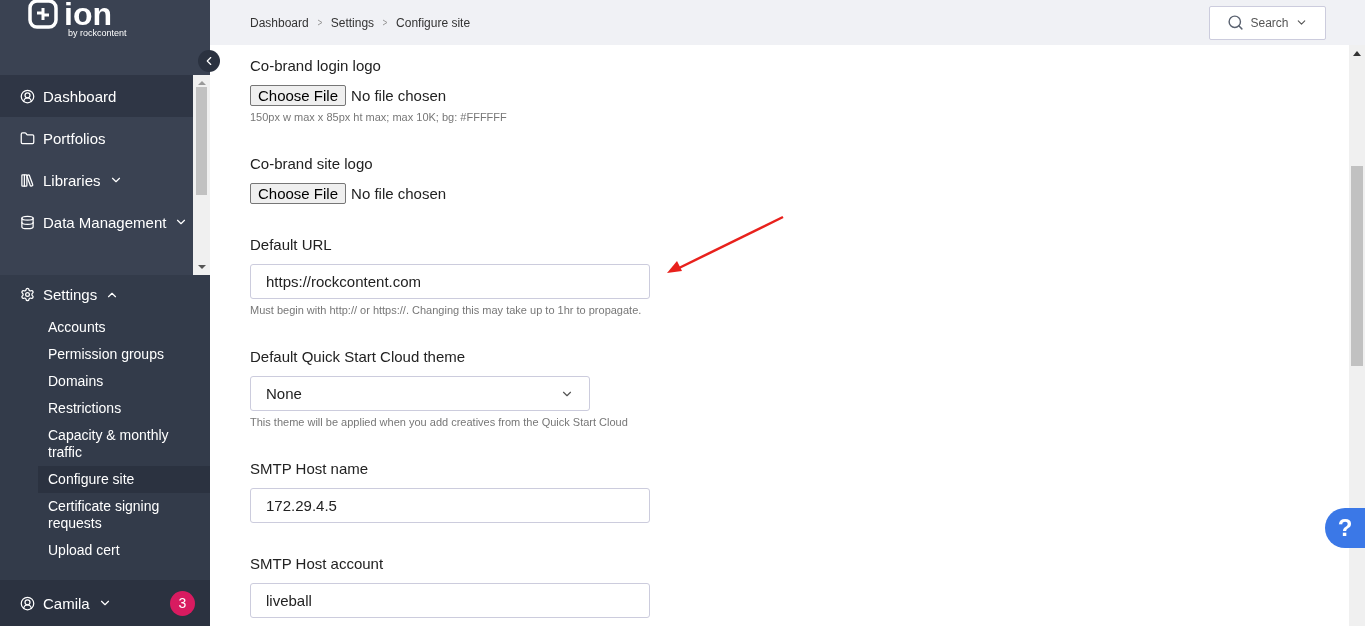 This screenshot has height=626, width=1365. I want to click on submenu-item: Capacity & monthly traffic, so click(105, 444).